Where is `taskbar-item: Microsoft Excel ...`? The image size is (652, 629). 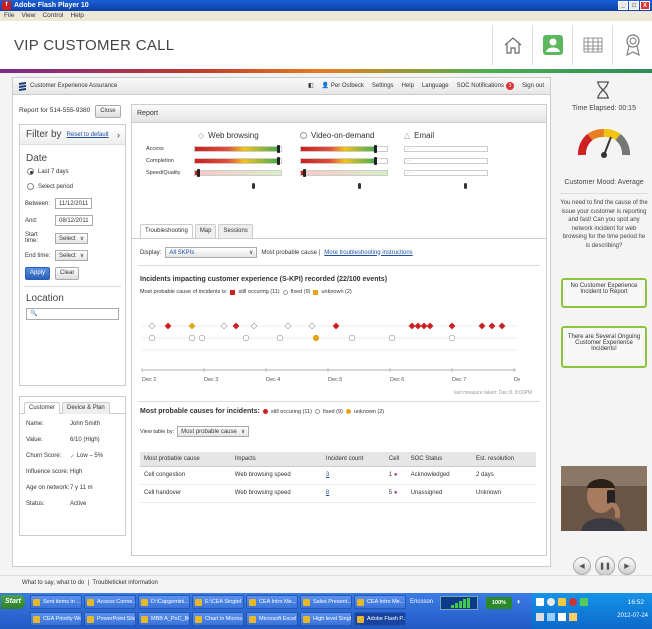
taskbar-item: Microsoft Excel ... is located at coordinates (272, 619).